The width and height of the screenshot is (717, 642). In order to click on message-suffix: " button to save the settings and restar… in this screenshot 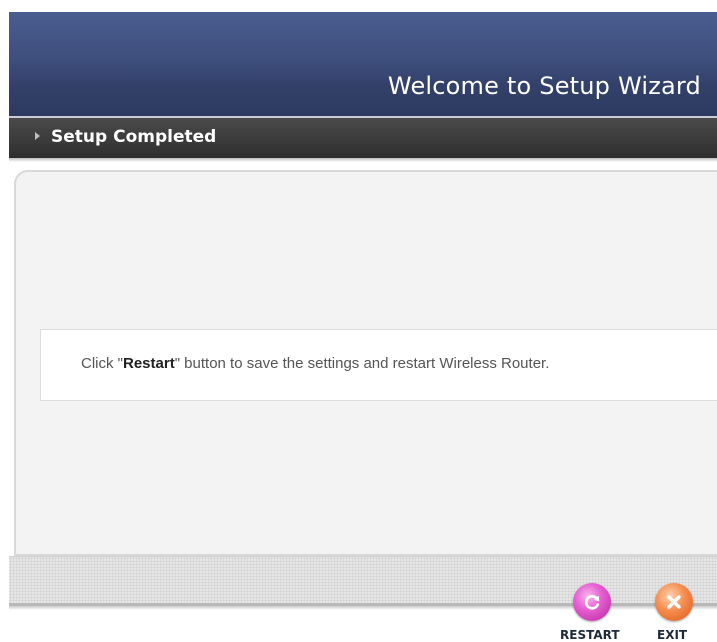, I will do `click(362, 363)`.